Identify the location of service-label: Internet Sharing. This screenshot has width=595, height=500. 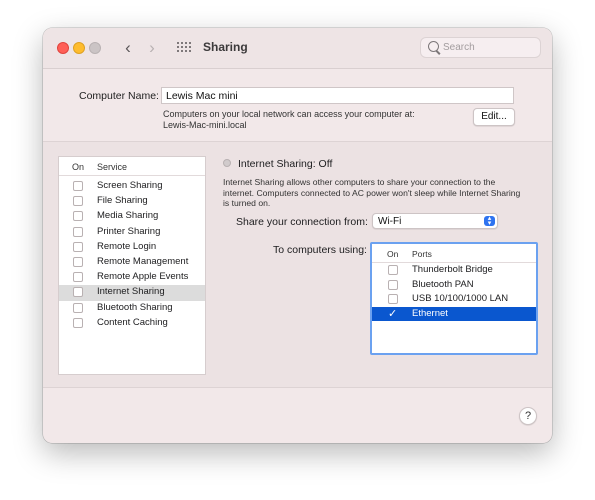
(131, 292).